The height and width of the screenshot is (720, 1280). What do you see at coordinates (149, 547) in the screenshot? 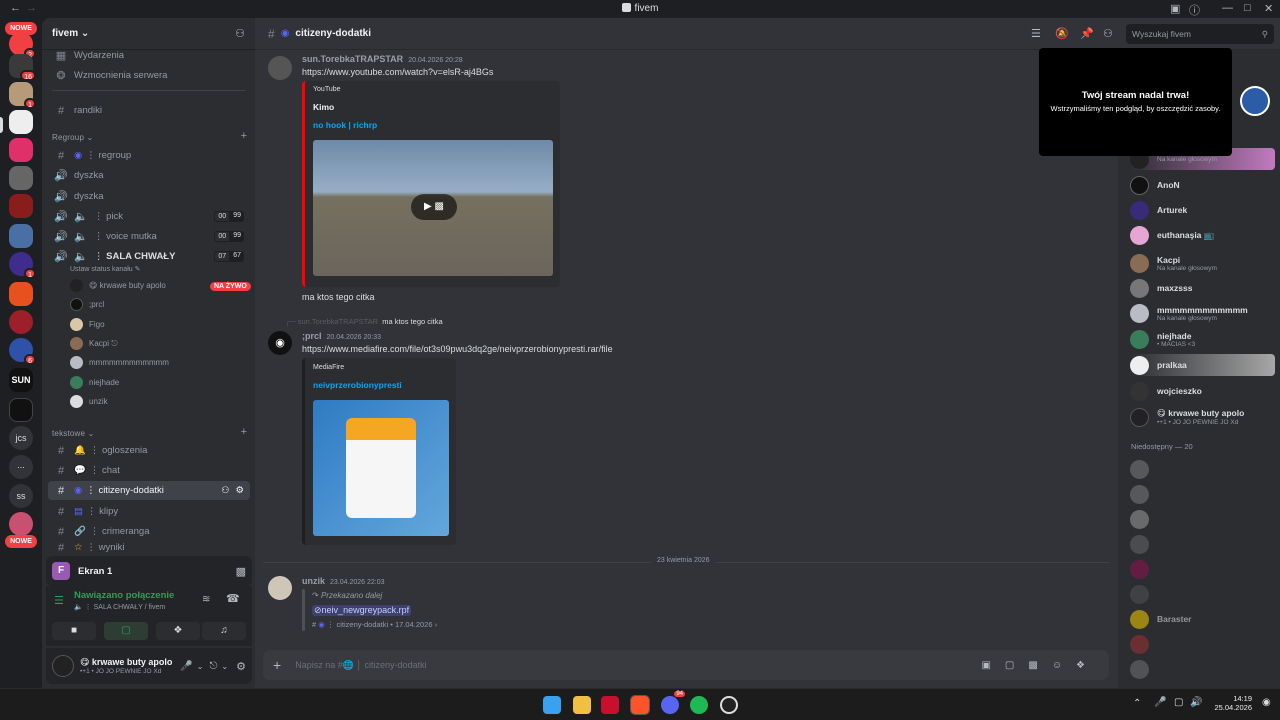
I see `channel-wyniki: # ☆ ⋮ wyniki` at bounding box center [149, 547].